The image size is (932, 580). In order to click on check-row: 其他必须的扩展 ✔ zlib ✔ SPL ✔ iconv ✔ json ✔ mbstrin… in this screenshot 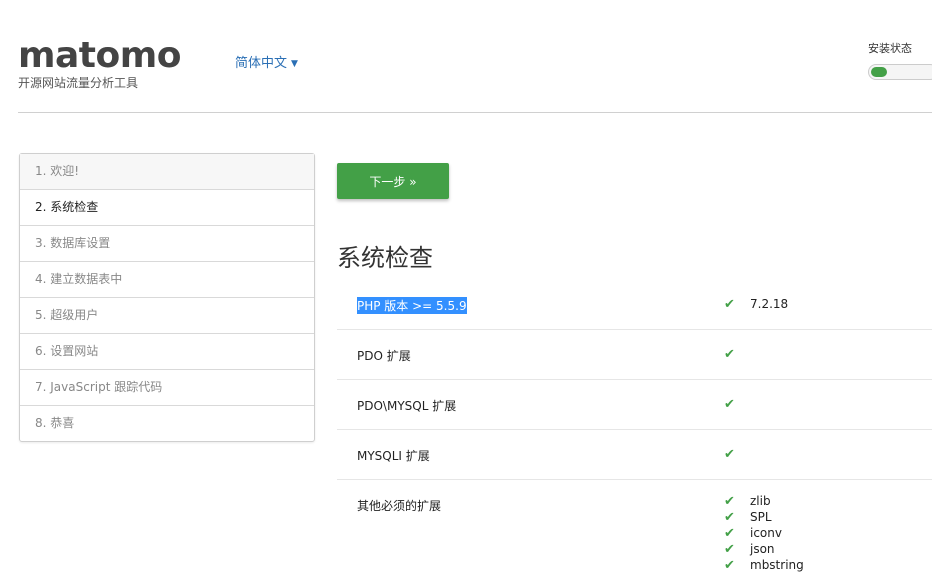, I will do `click(634, 530)`.